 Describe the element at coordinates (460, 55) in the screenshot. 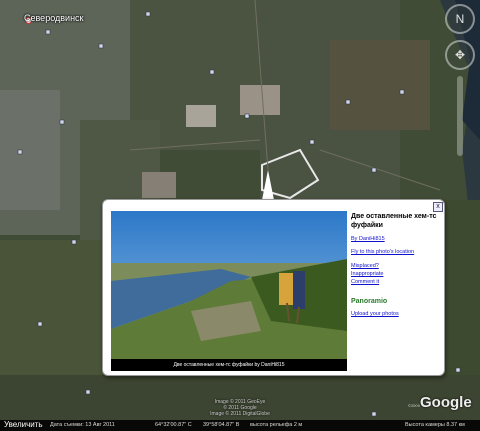

I see `pan-control-icon: ✥` at that location.